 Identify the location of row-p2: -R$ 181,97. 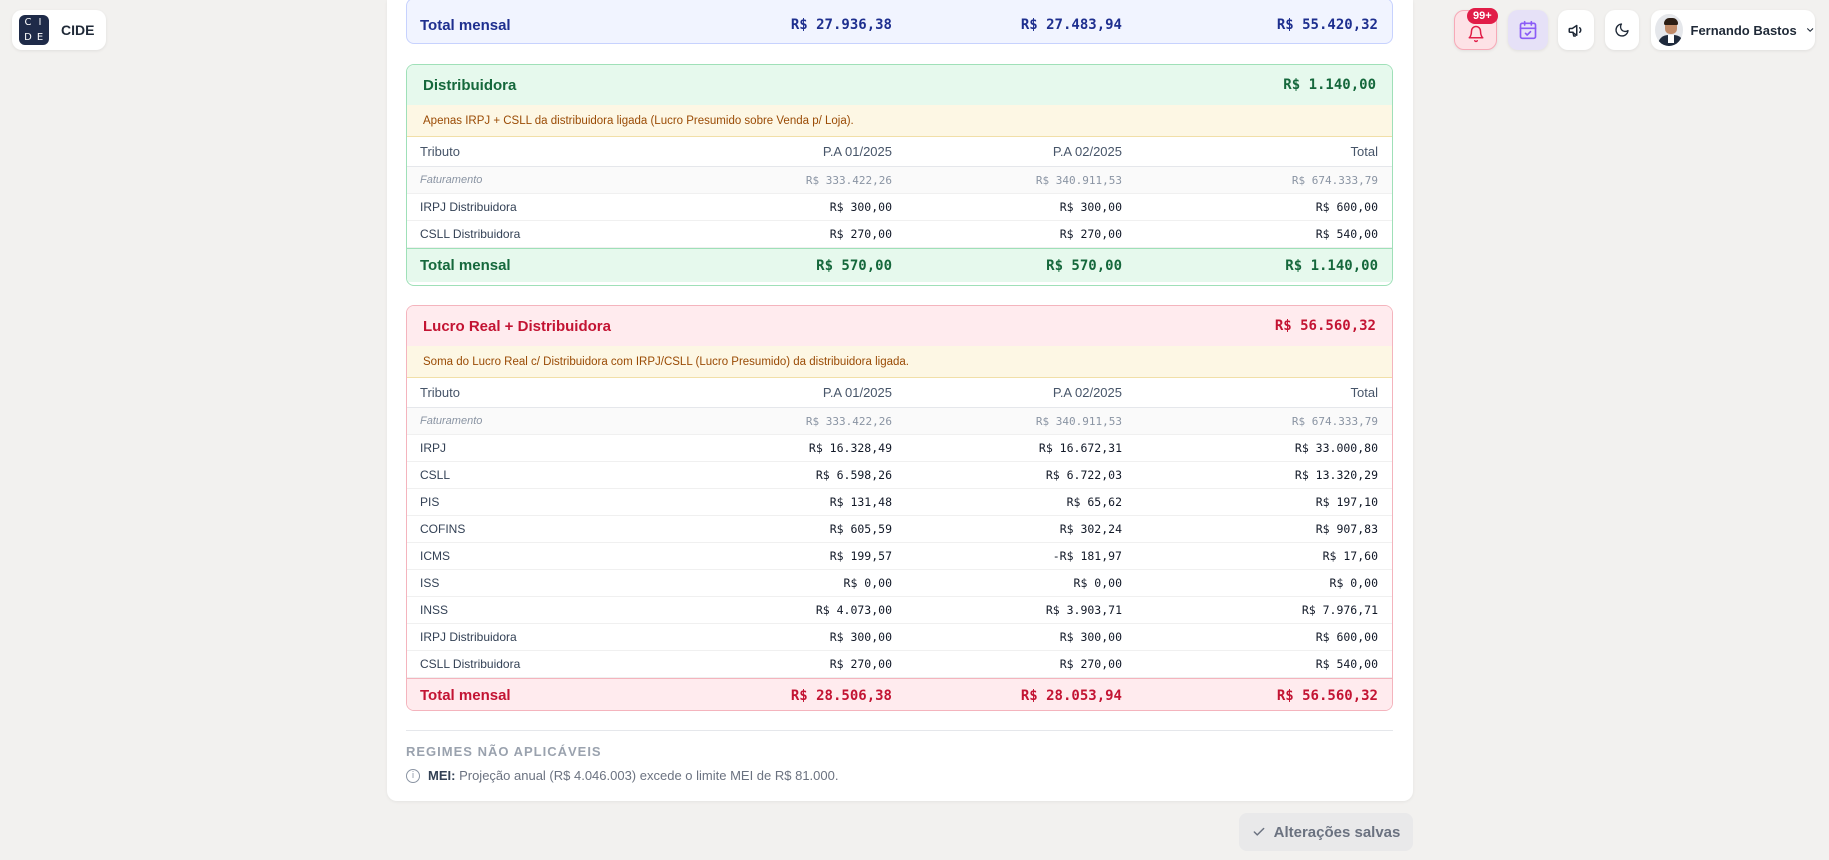
(1087, 556).